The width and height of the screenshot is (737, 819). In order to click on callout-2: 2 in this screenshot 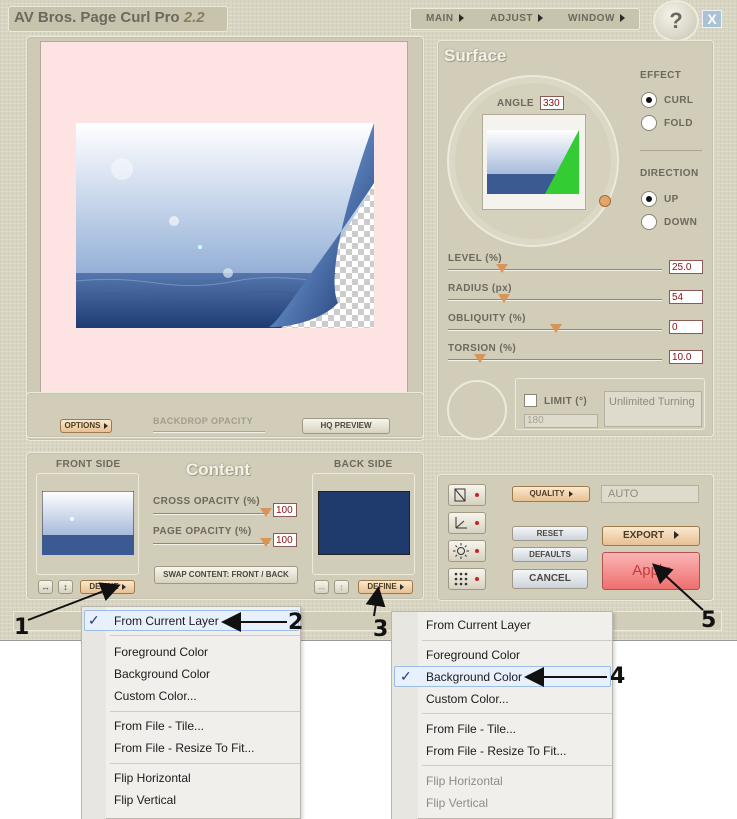, I will do `click(296, 622)`.